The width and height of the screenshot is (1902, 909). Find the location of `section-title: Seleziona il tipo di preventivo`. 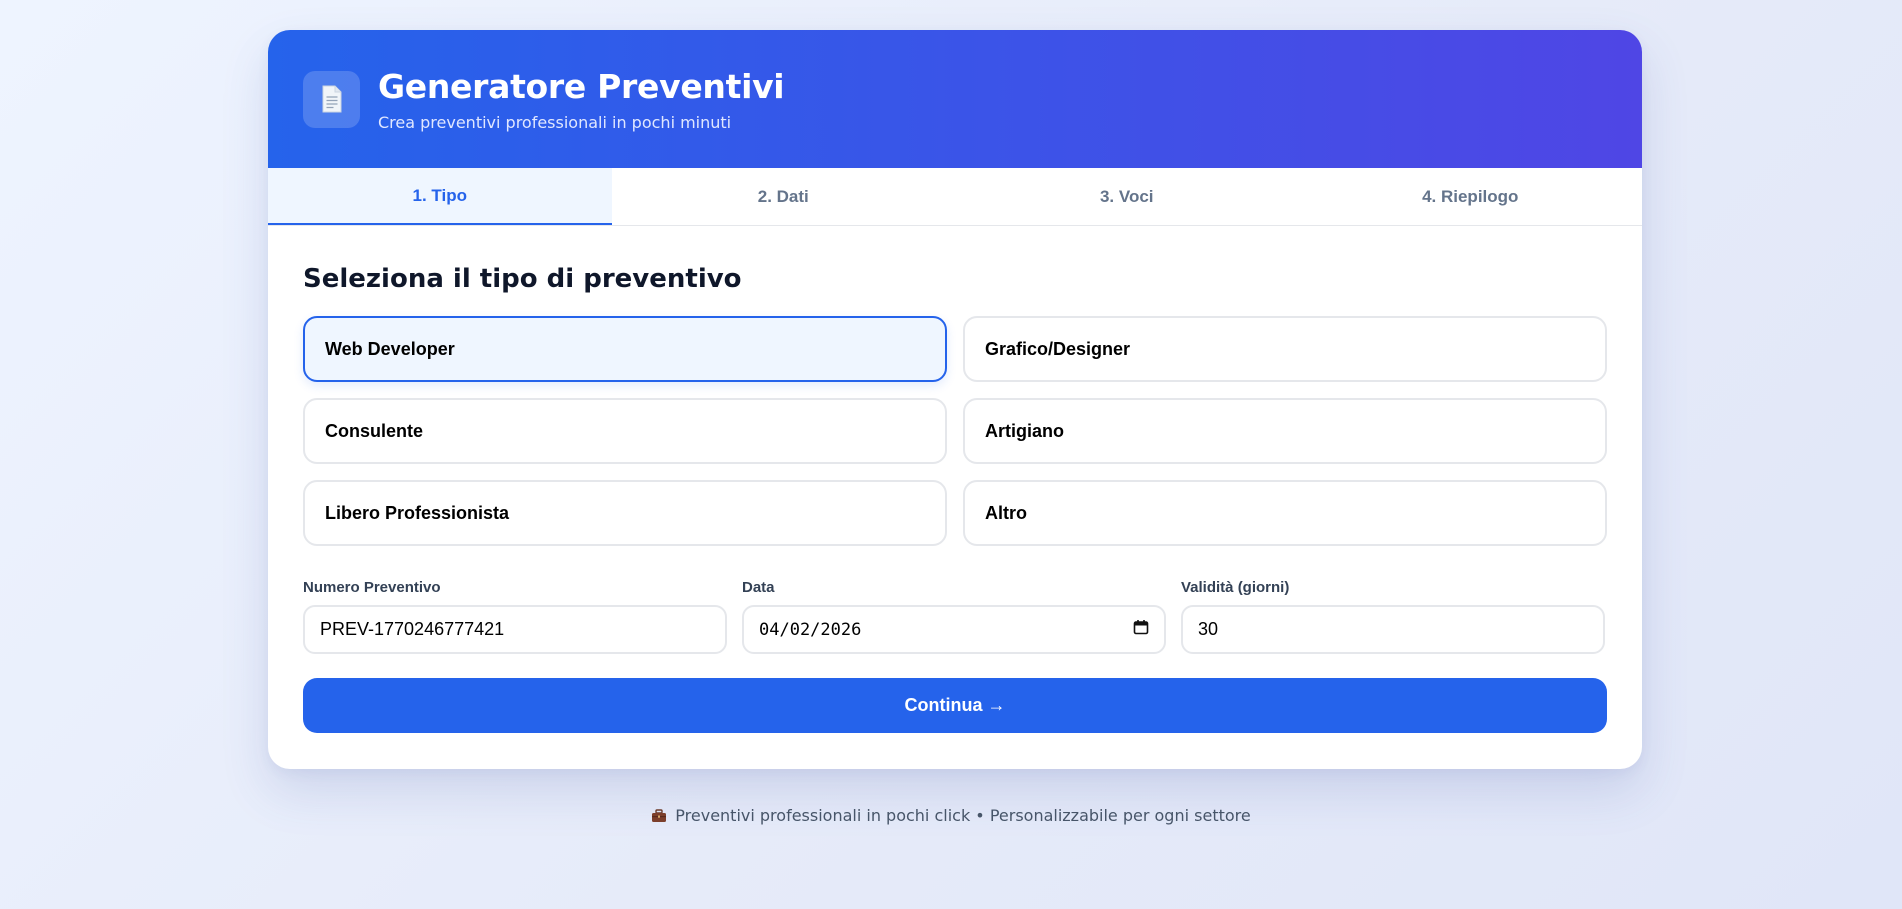

section-title: Seleziona il tipo di preventivo is located at coordinates (522, 279).